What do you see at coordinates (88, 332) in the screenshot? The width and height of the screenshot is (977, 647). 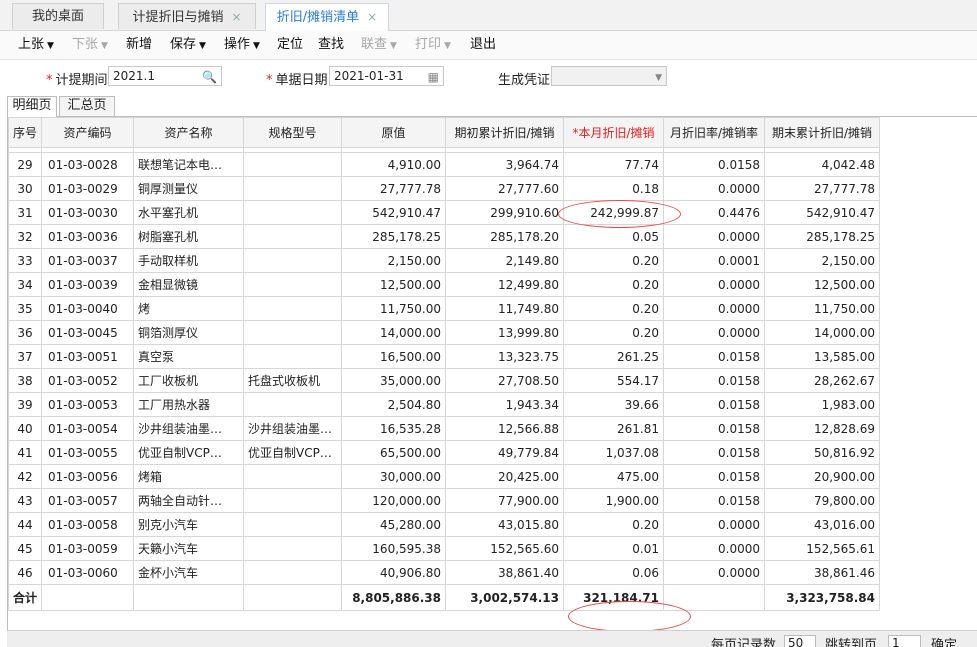 I see `table-cell: 01-03-0045` at bounding box center [88, 332].